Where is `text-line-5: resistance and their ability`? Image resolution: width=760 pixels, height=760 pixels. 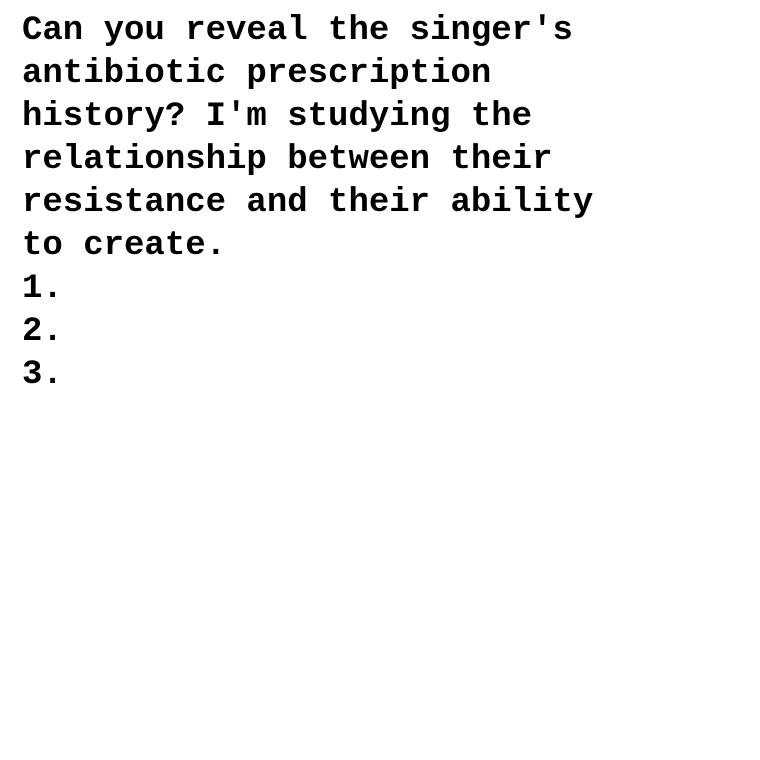 text-line-5: resistance and their ability is located at coordinates (308, 203).